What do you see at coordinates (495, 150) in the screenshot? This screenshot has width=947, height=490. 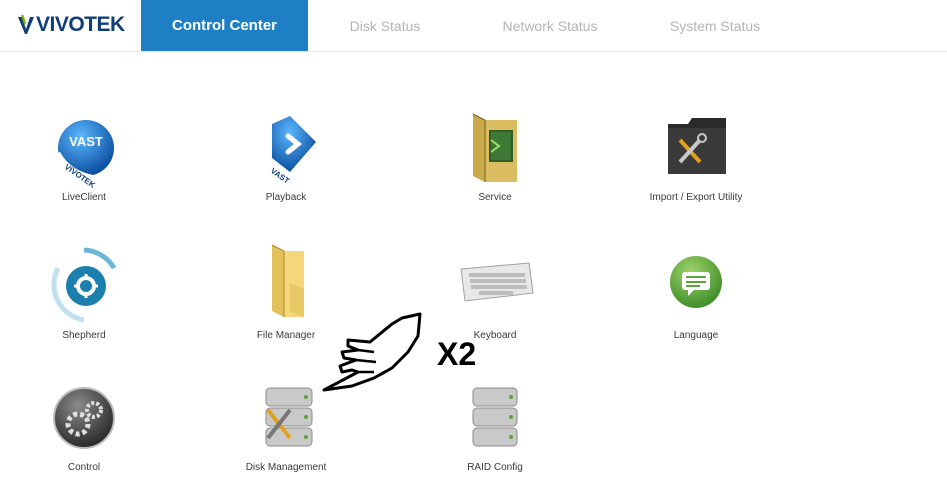 I see `service-folder-icon` at bounding box center [495, 150].